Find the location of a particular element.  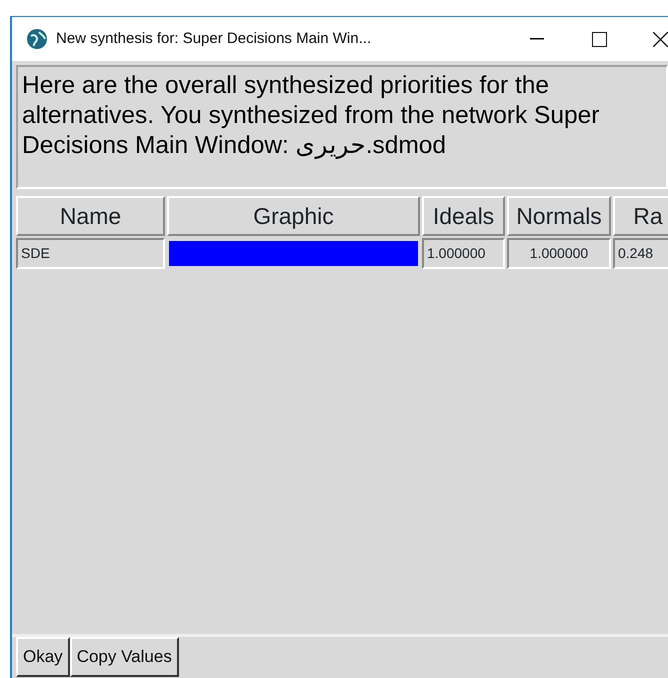

table-cell: SDE is located at coordinates (90, 253).